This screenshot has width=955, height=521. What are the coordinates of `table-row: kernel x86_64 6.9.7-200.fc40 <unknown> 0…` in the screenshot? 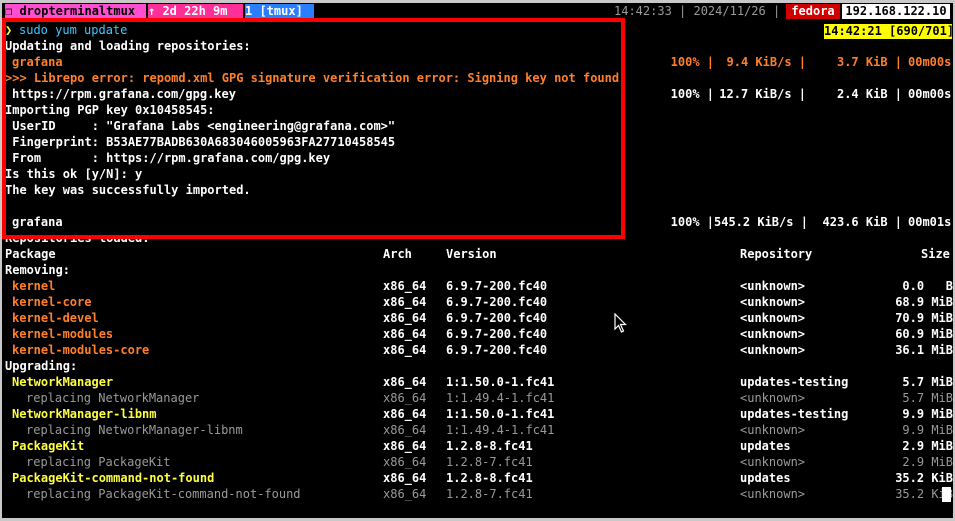 It's located at (482, 286).